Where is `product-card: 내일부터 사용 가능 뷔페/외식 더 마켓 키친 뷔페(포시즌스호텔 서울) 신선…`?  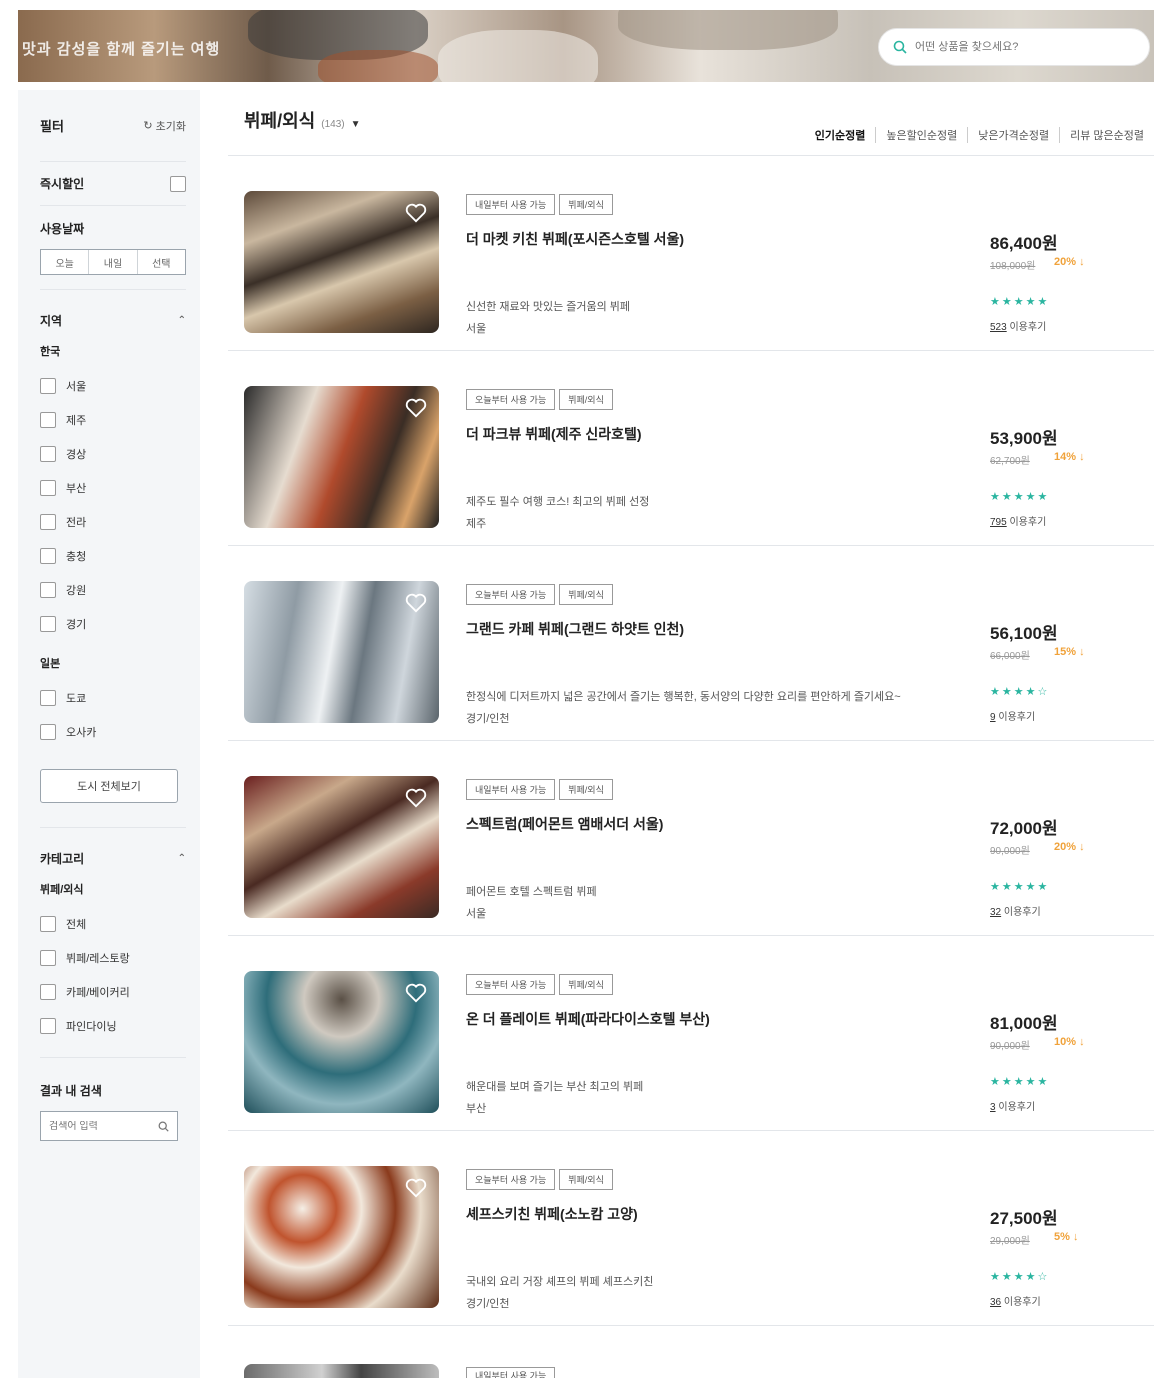 product-card: 내일부터 사용 가능 뷔페/외식 더 마켓 키친 뷔페(포시즌스호텔 서울) 신선… is located at coordinates (691, 253).